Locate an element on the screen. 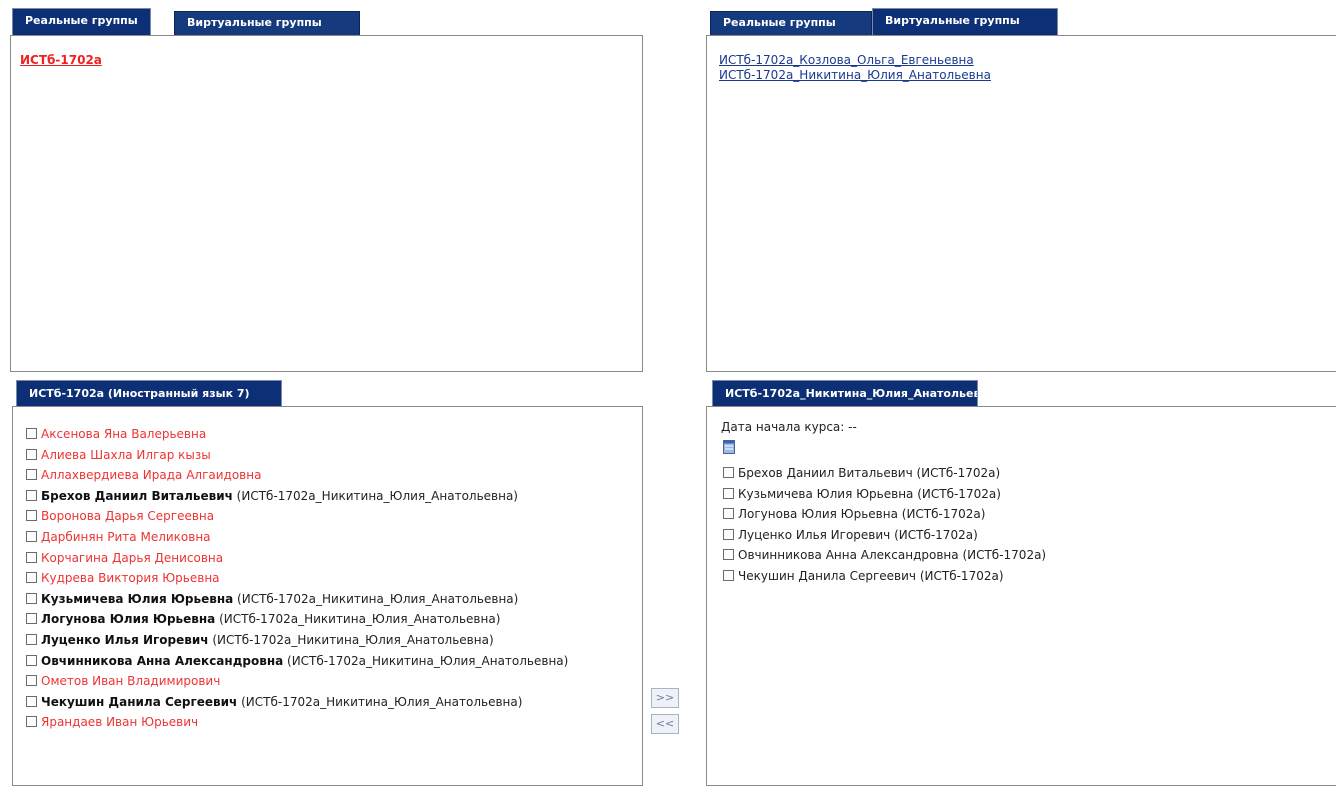  student-row: Ометов Иван Владимирович is located at coordinates (123, 681).